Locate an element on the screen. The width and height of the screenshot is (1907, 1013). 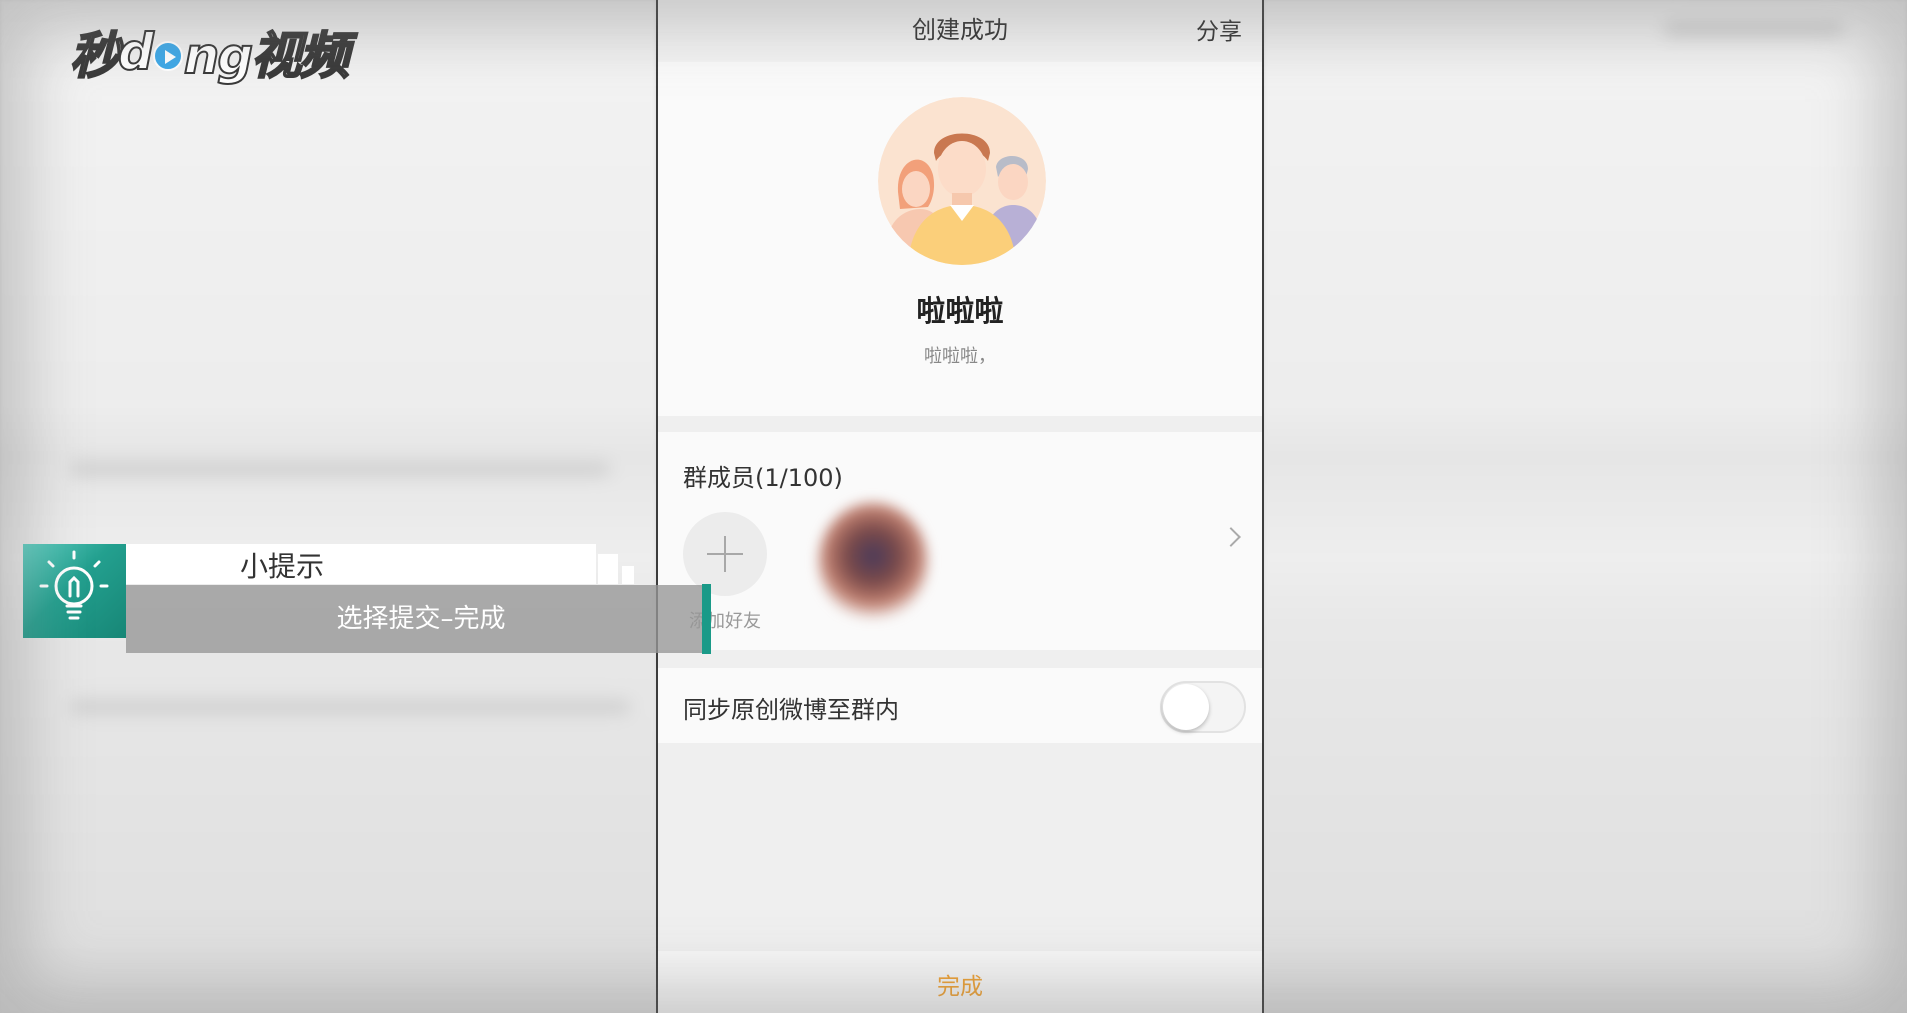
page-title: 创建成功 is located at coordinates (960, 30).